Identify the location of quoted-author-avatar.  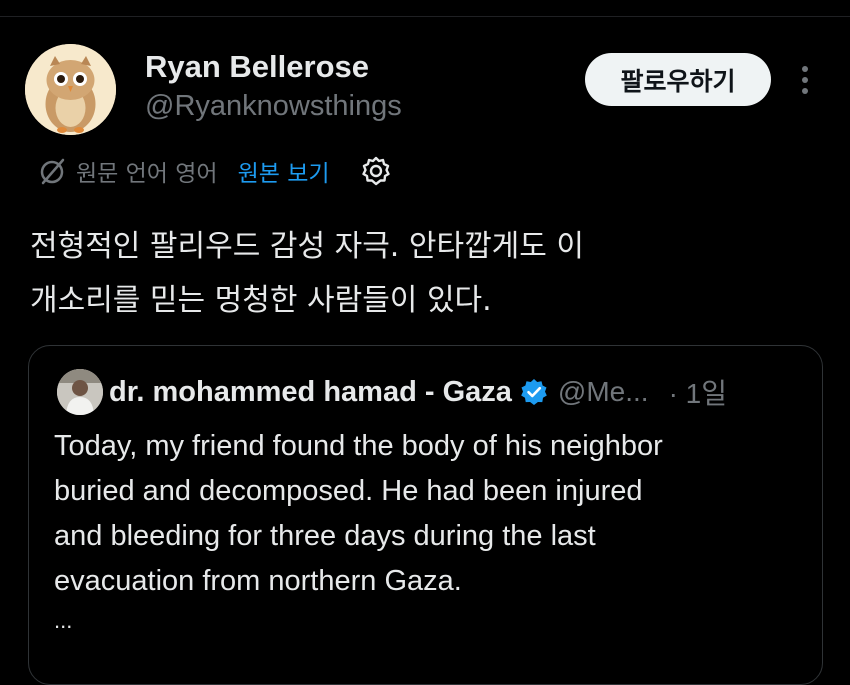
(80, 392).